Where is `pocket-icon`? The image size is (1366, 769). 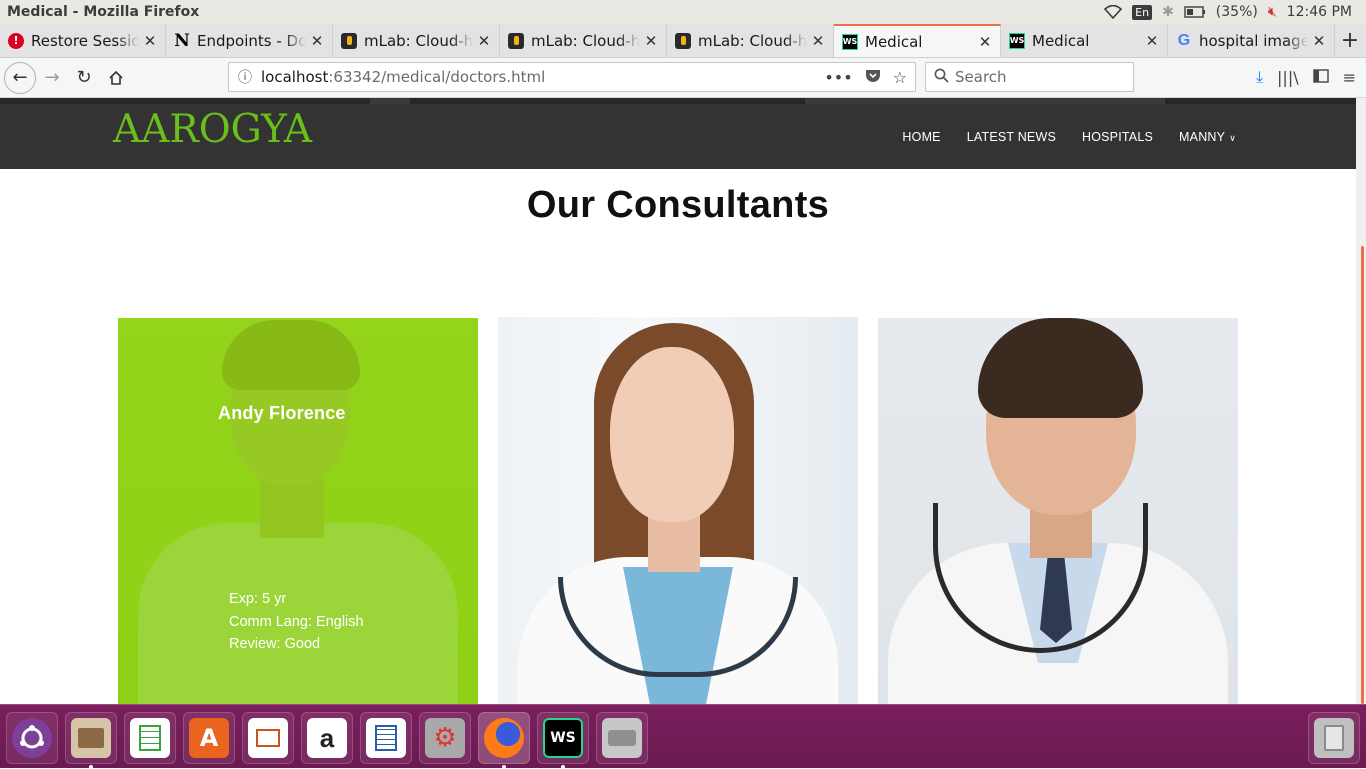
pocket-icon is located at coordinates (873, 77).